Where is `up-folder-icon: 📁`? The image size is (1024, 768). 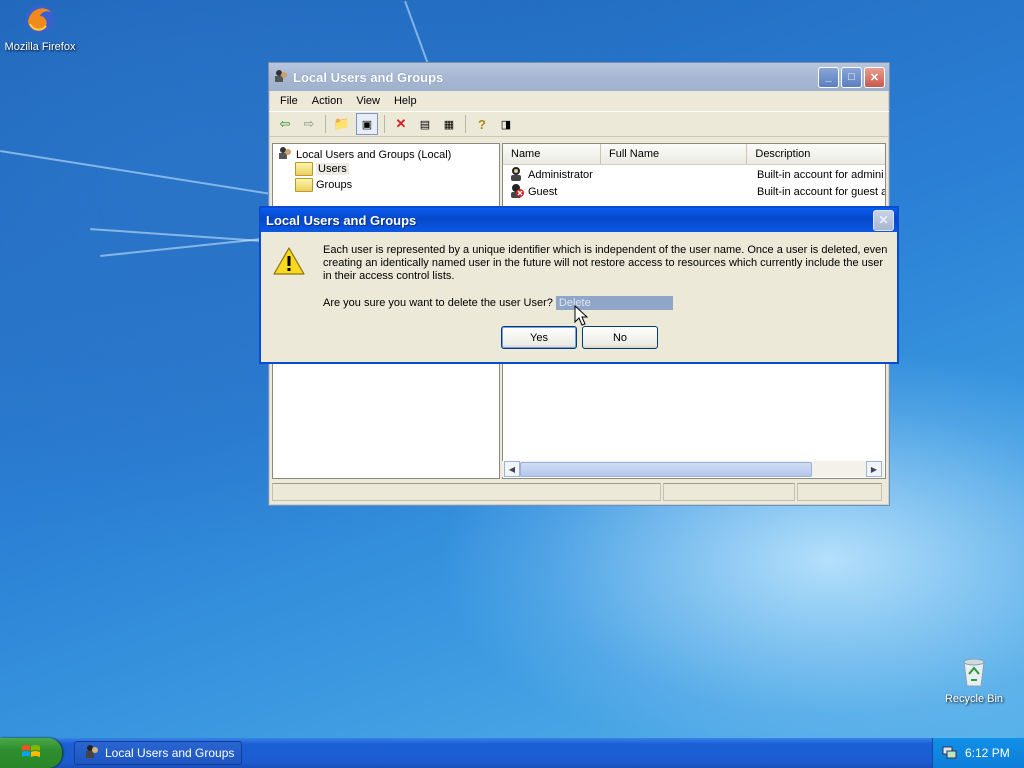 up-folder-icon: 📁 is located at coordinates (342, 123).